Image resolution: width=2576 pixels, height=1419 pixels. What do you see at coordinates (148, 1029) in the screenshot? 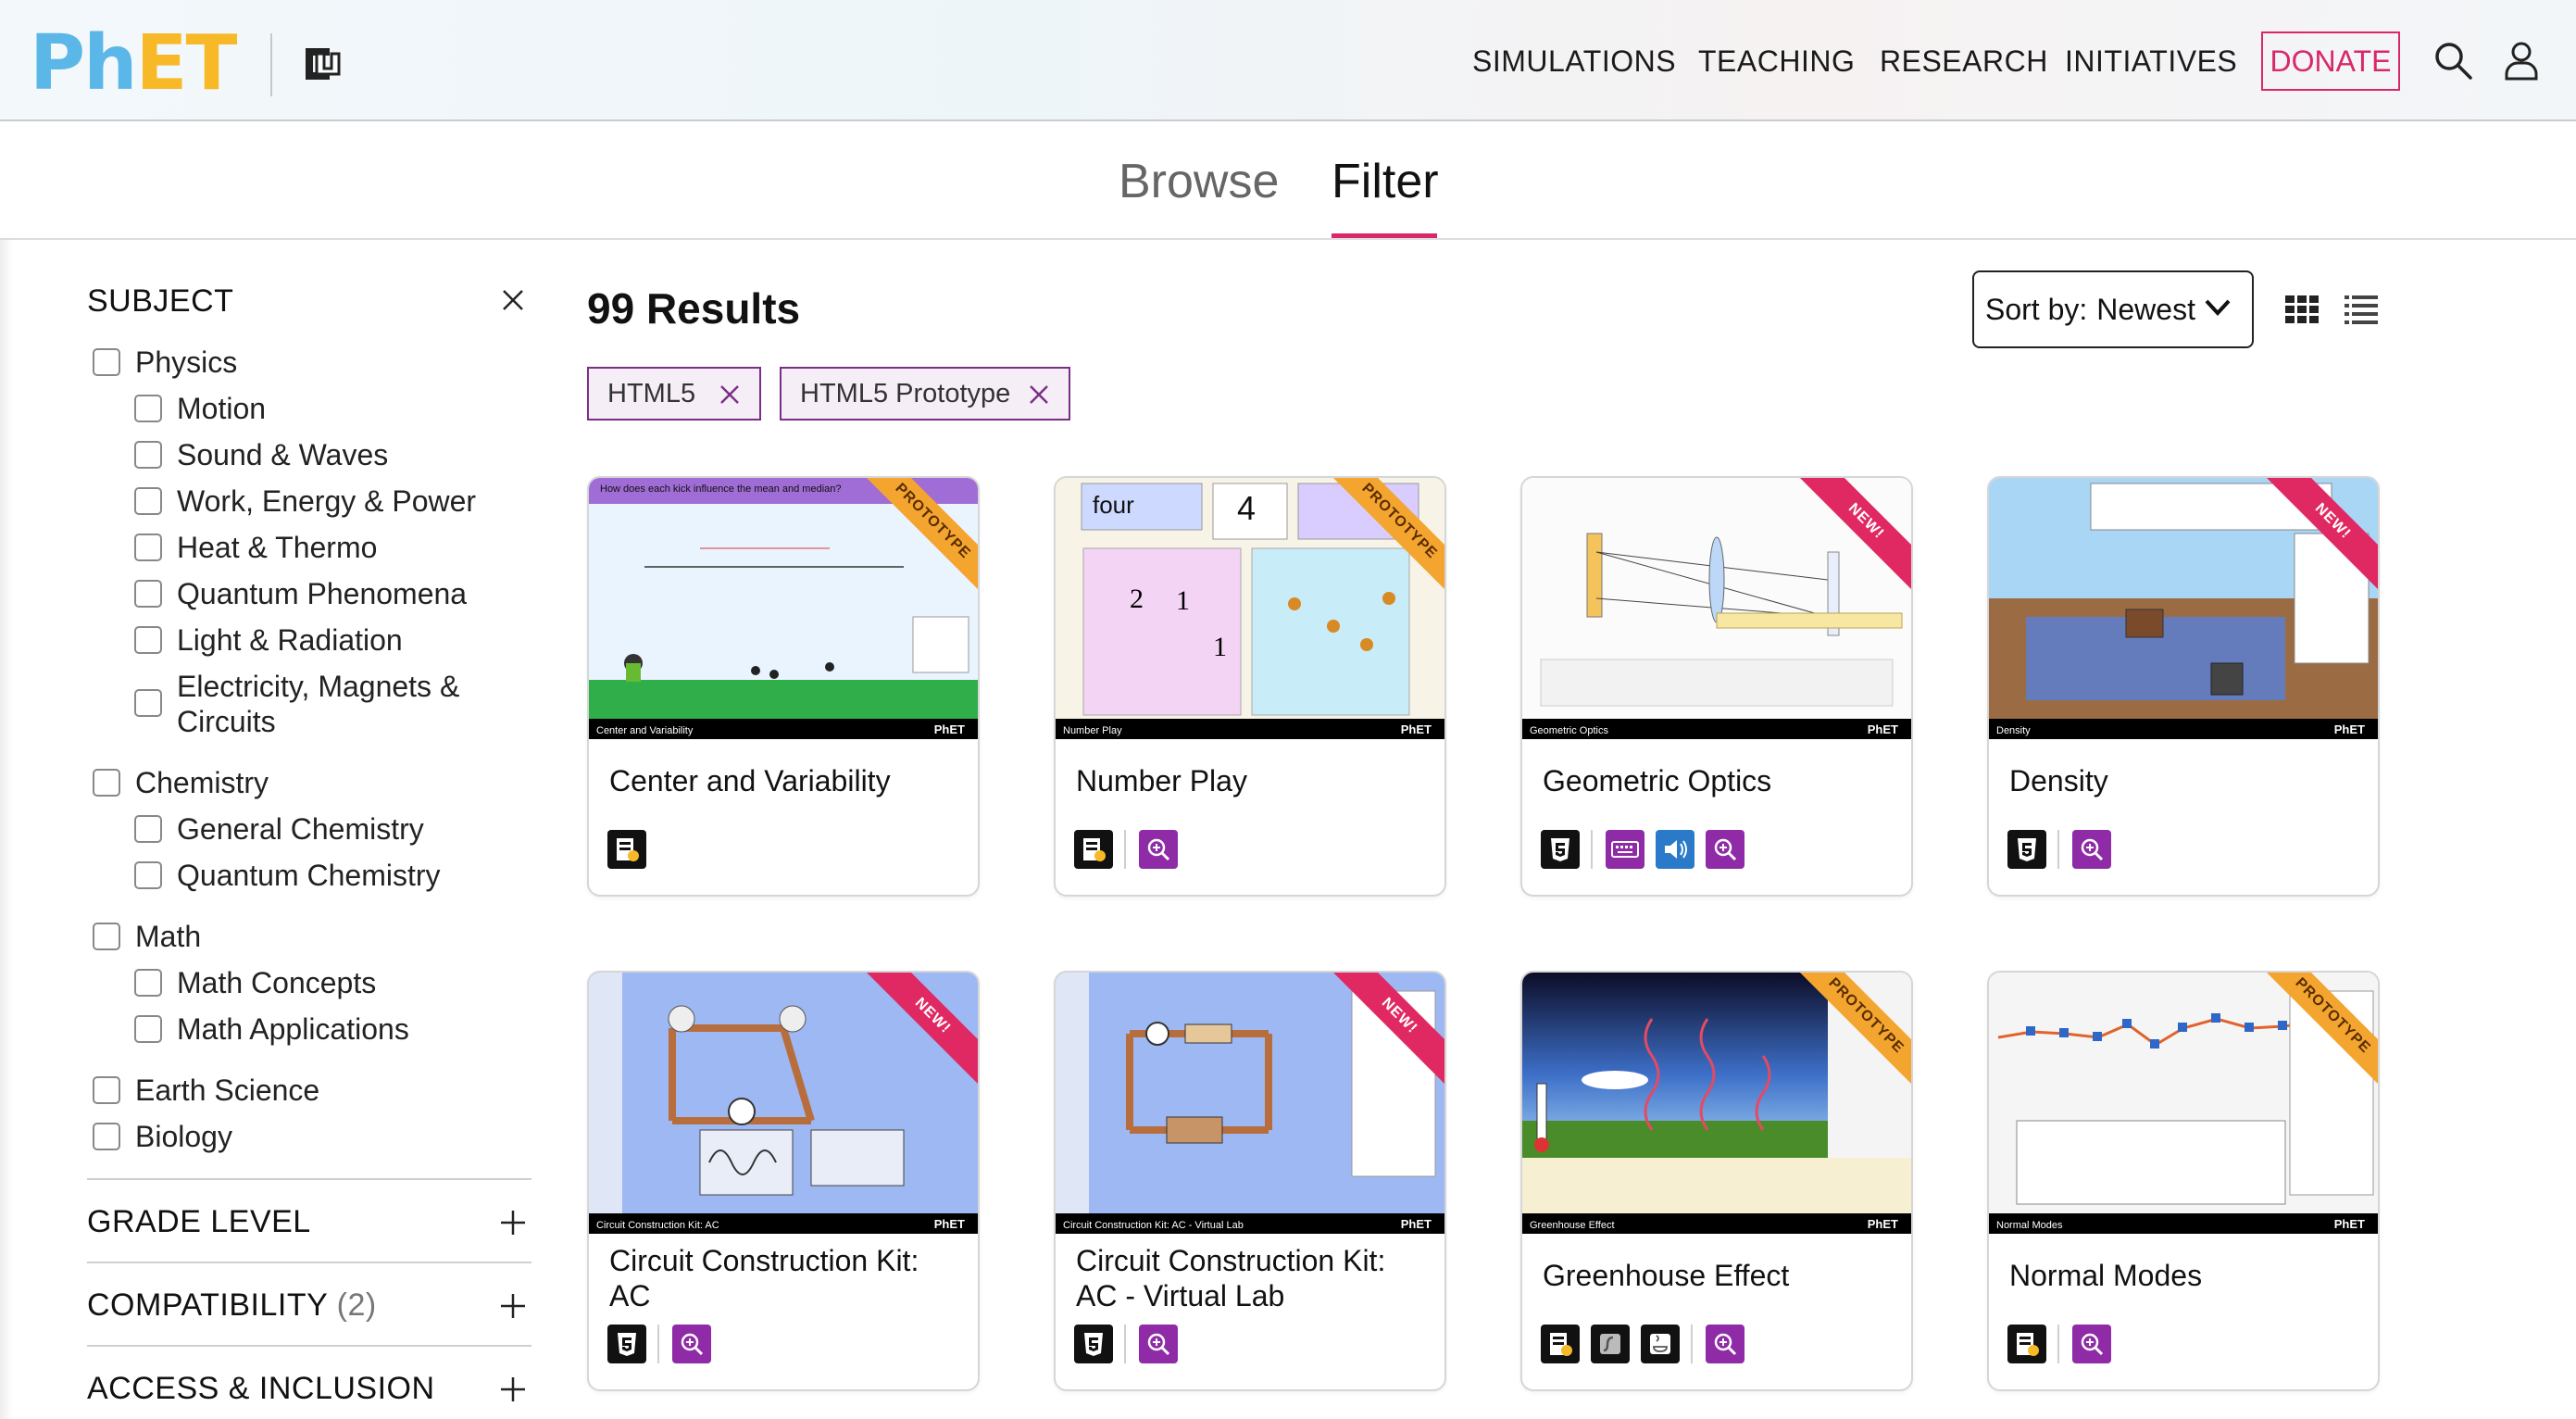
I see `checkbox-math-applications` at bounding box center [148, 1029].